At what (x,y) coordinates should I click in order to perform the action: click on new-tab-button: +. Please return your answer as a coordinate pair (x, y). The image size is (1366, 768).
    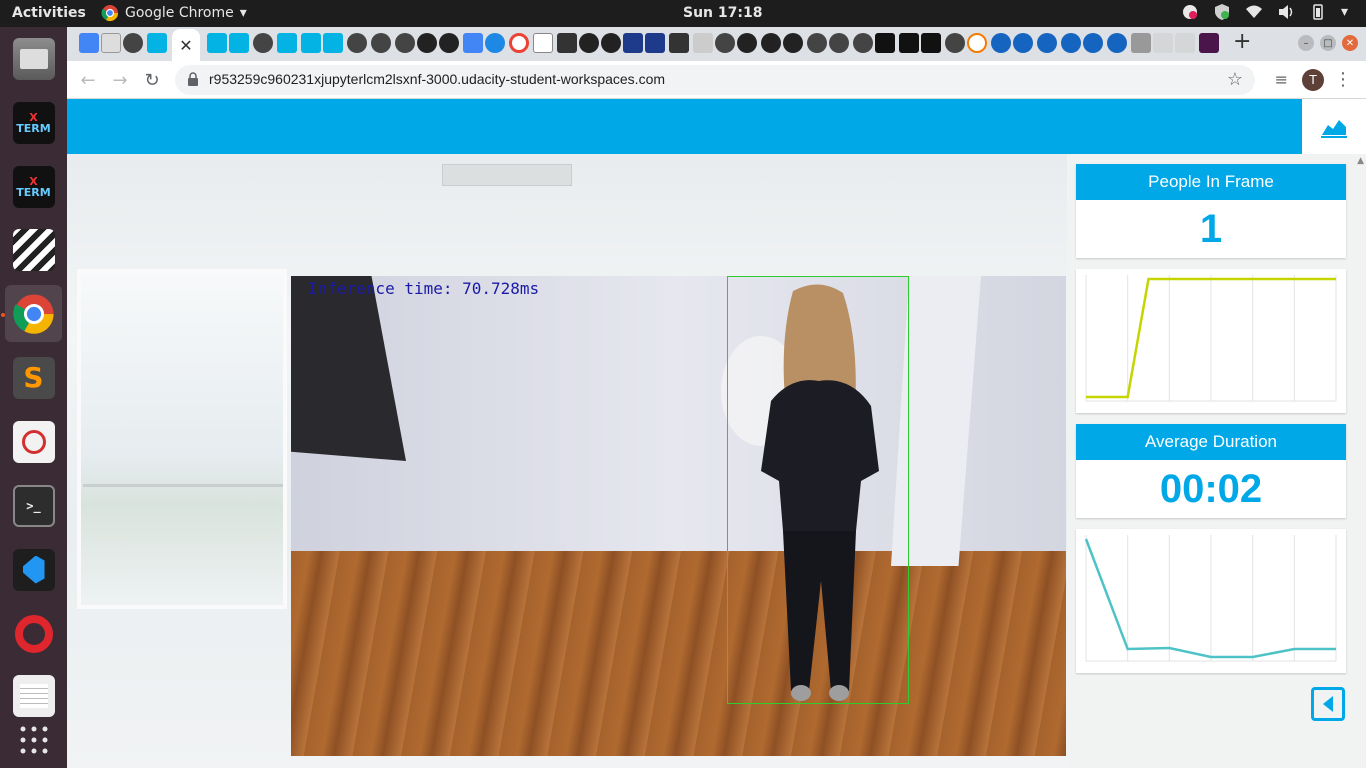
    Looking at the image, I should click on (1242, 41).